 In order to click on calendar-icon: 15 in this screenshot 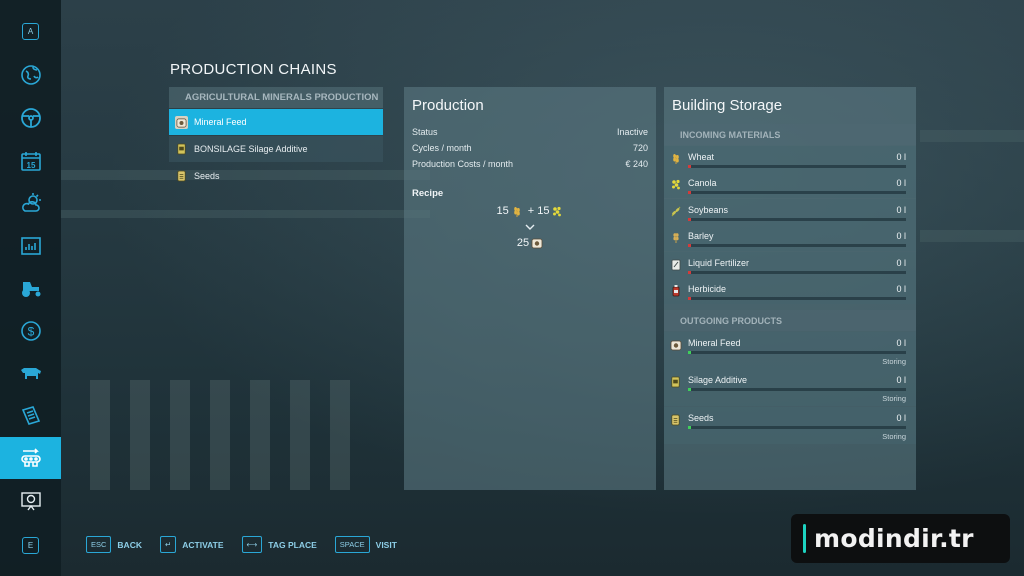, I will do `click(30, 161)`.